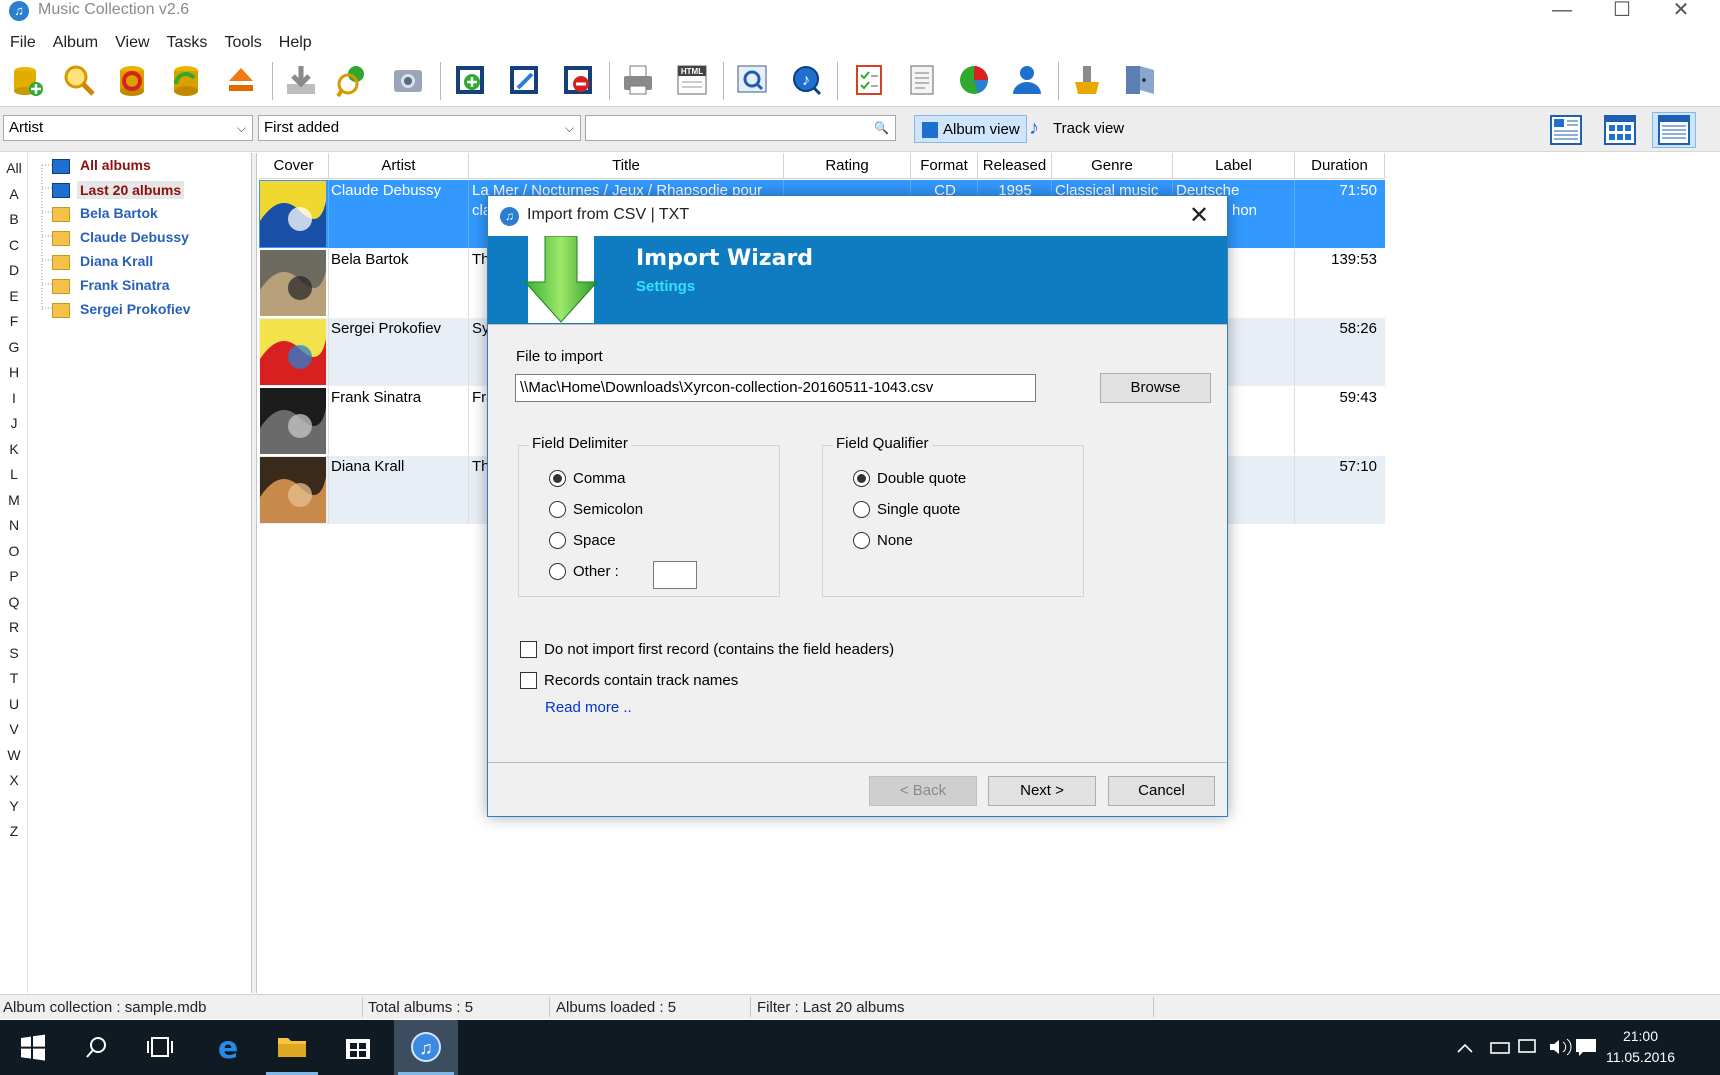  What do you see at coordinates (1528, 1047) in the screenshot?
I see `system-tray` at bounding box center [1528, 1047].